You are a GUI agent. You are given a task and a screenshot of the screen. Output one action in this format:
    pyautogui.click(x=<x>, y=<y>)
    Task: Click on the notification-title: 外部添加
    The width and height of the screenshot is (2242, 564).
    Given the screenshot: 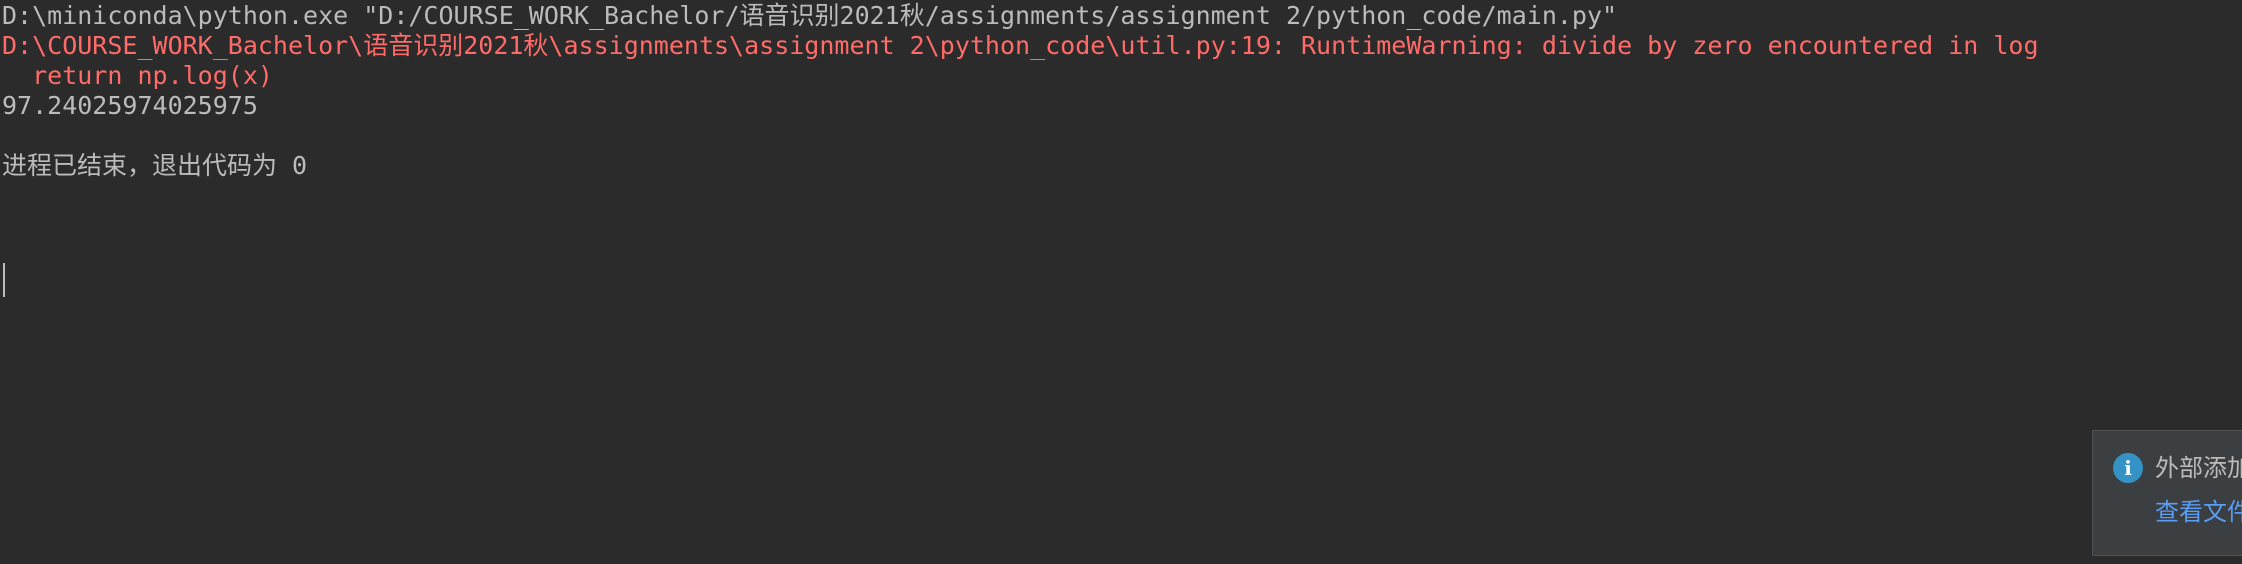 What is the action you would take?
    pyautogui.click(x=2198, y=468)
    